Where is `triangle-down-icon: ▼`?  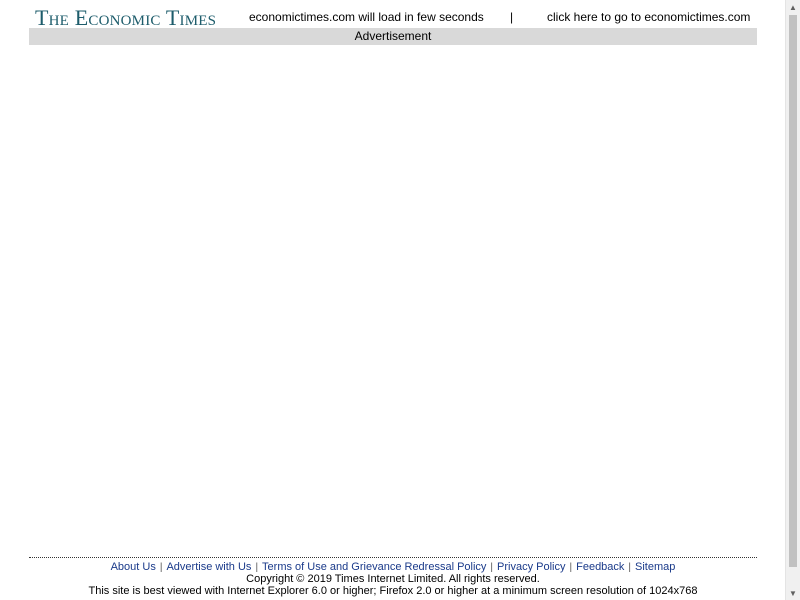
triangle-down-icon: ▼ is located at coordinates (793, 593).